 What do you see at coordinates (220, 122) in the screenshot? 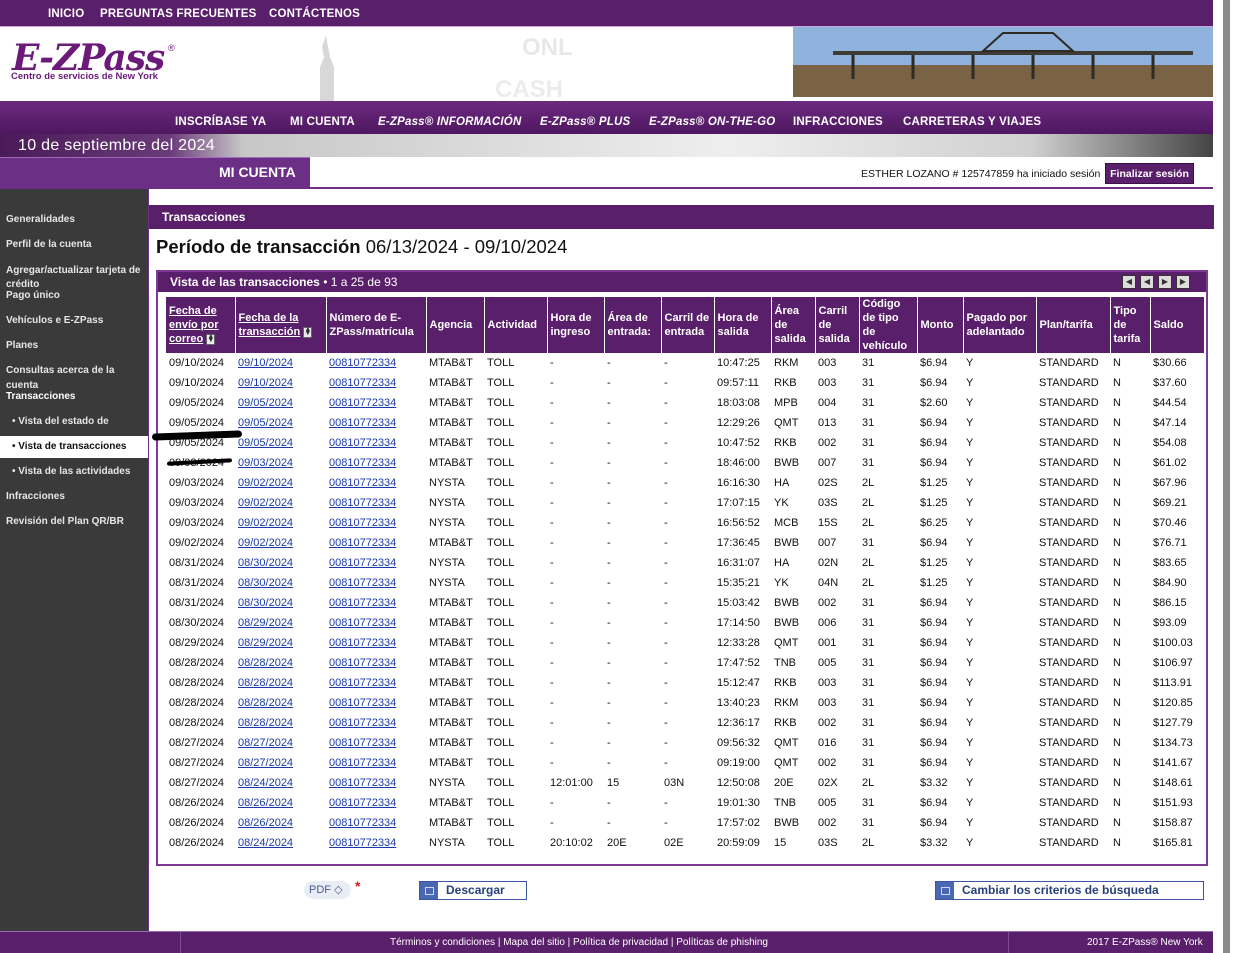
I see `nav-inscribase: INSCRÍBASE YA` at bounding box center [220, 122].